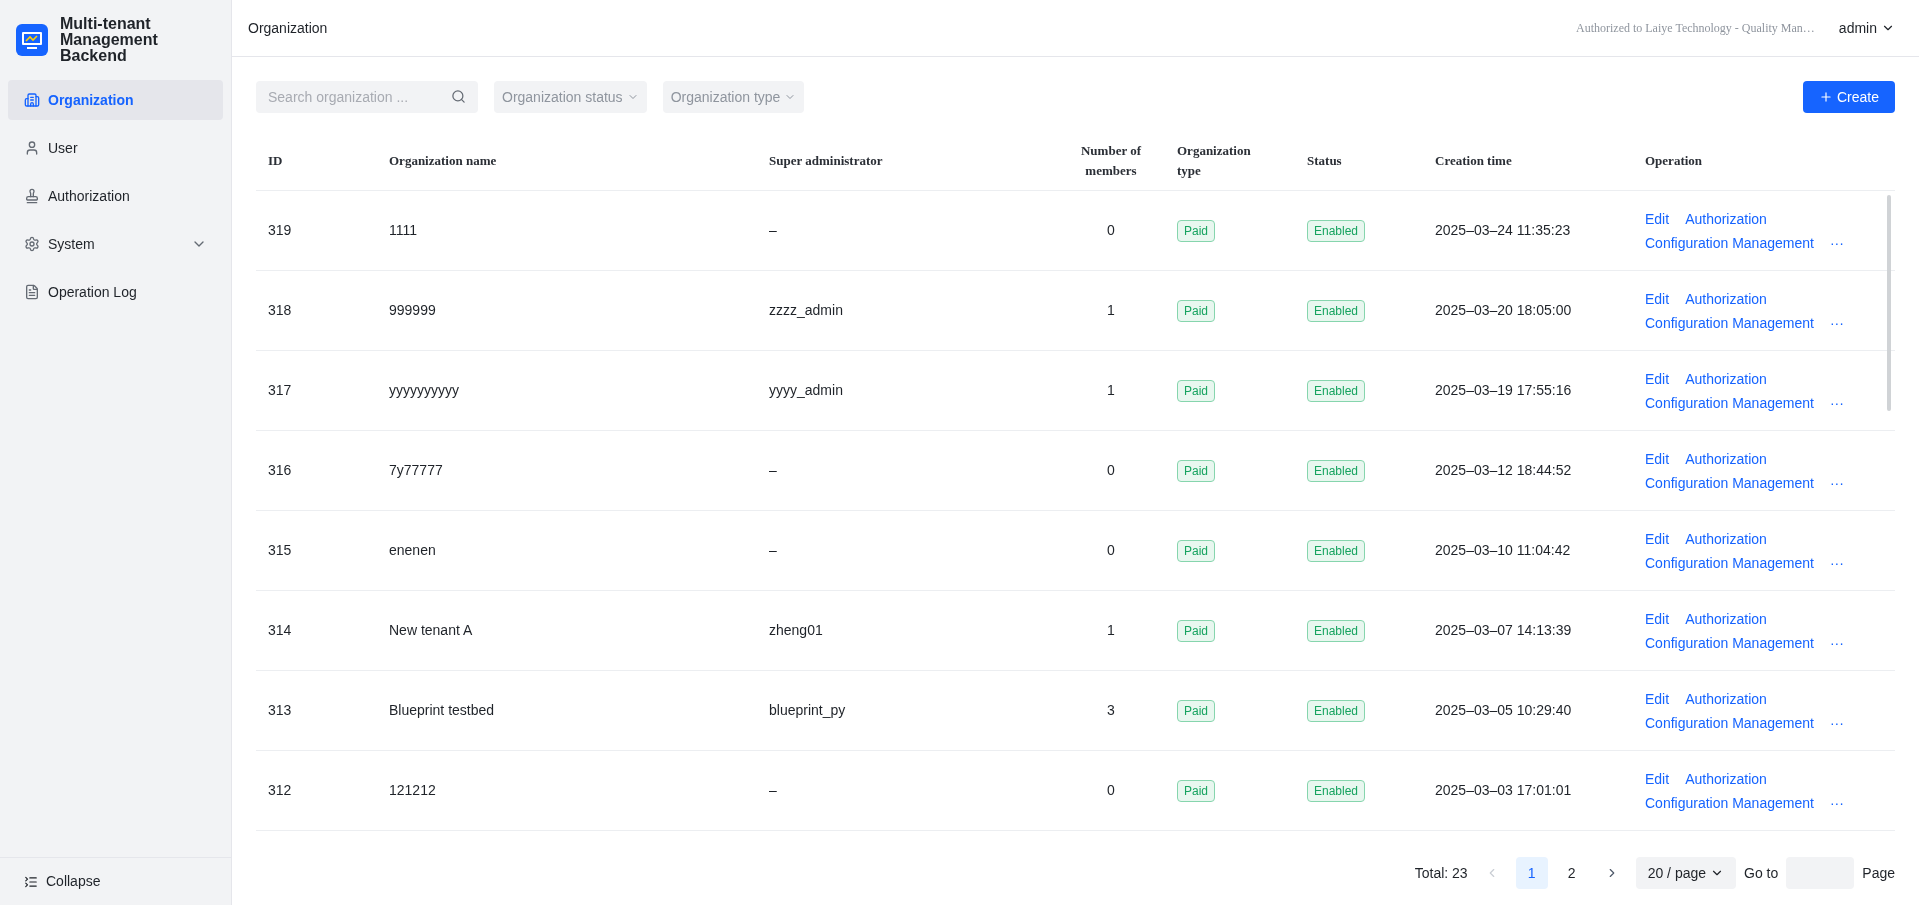  Describe the element at coordinates (1825, 97) in the screenshot. I see `plus-icon` at that location.